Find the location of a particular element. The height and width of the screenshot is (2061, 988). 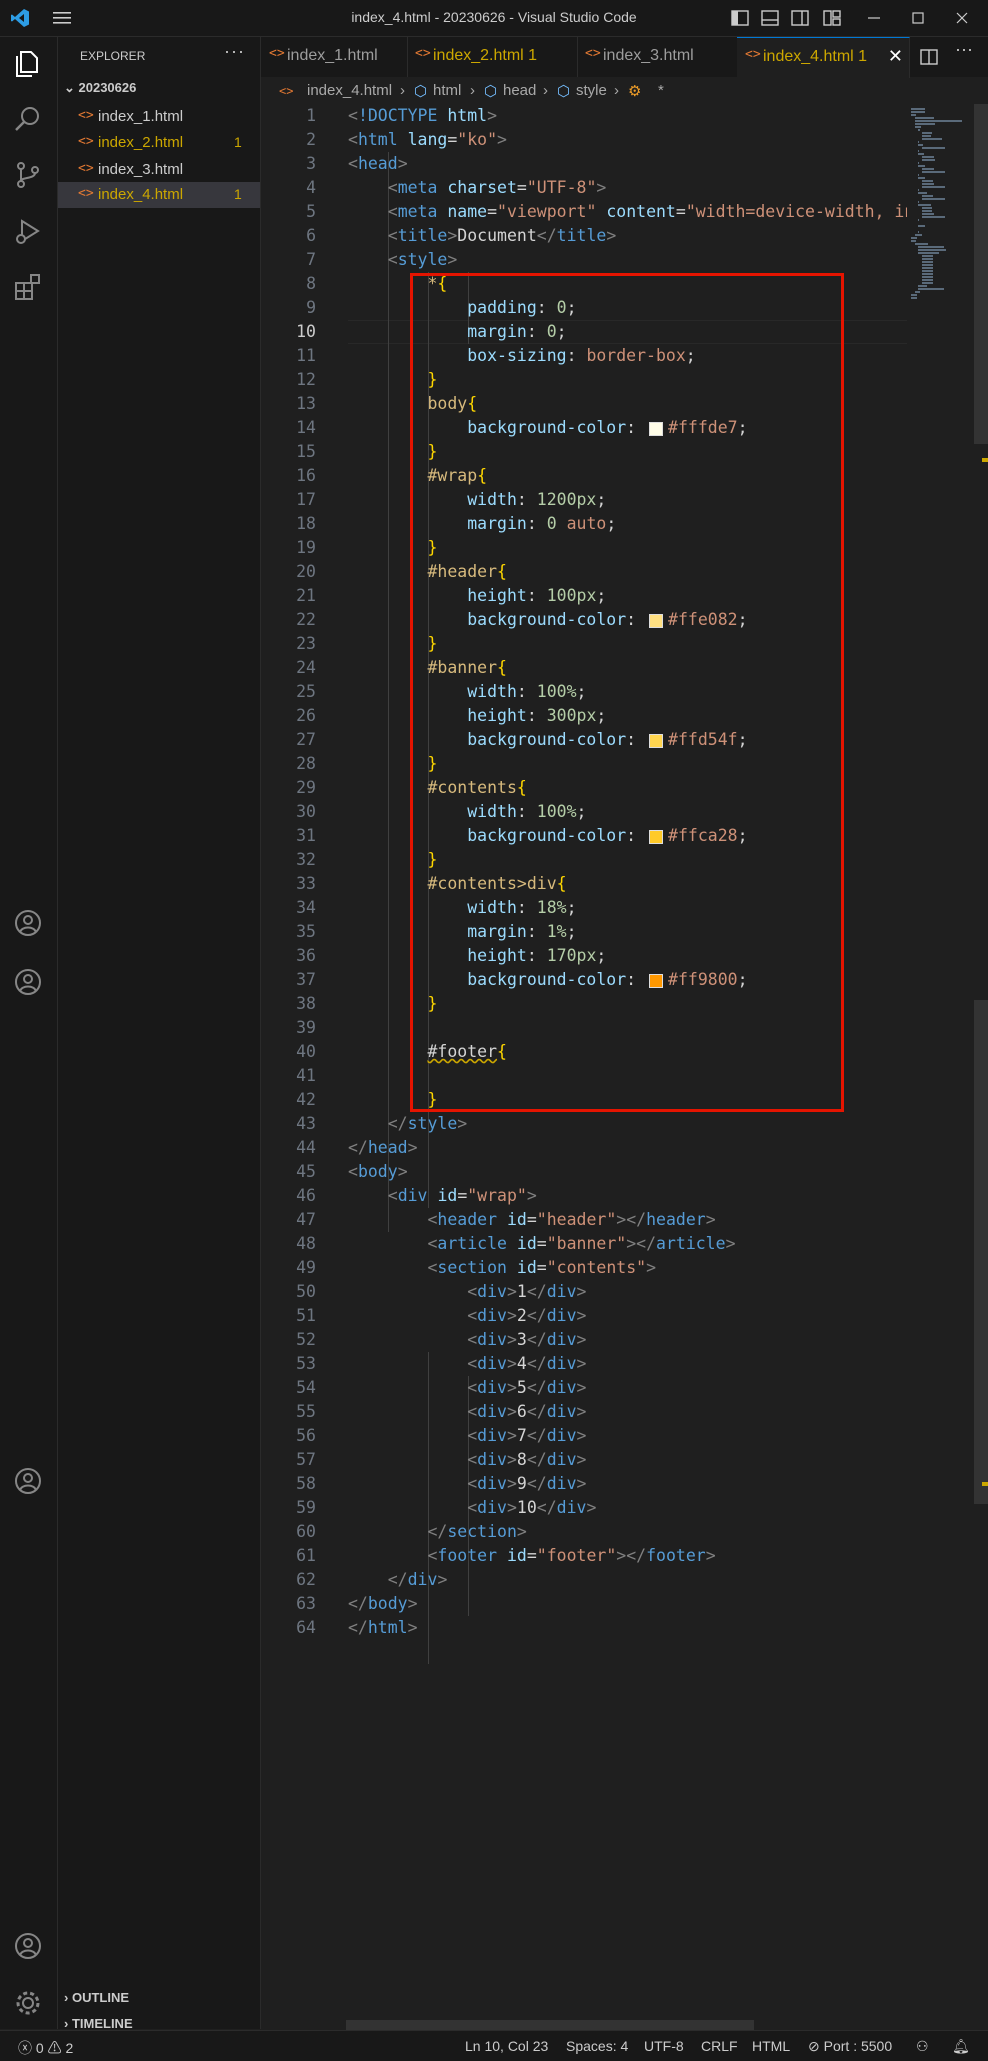

vertical-scrollbar is located at coordinates (979, 1064).